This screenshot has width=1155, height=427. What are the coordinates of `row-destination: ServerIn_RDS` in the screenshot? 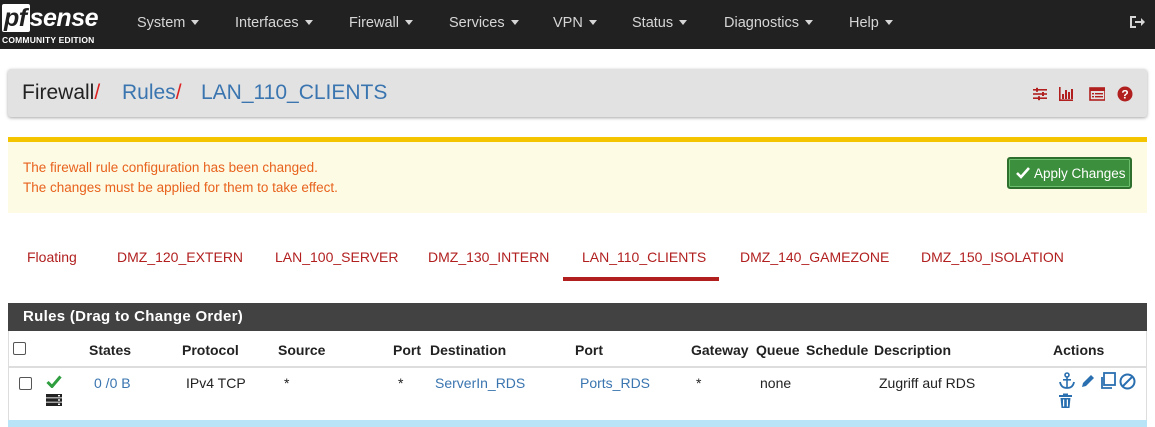 It's located at (480, 383).